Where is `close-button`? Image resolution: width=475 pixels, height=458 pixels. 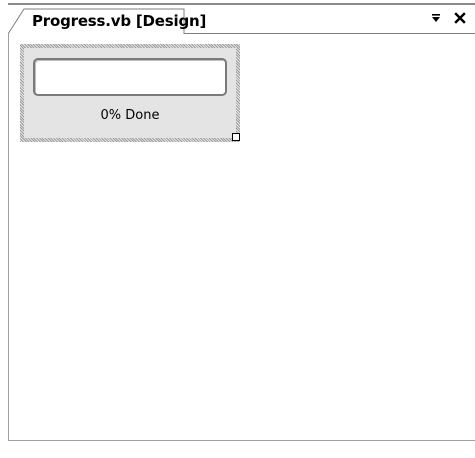
close-button is located at coordinates (460, 18).